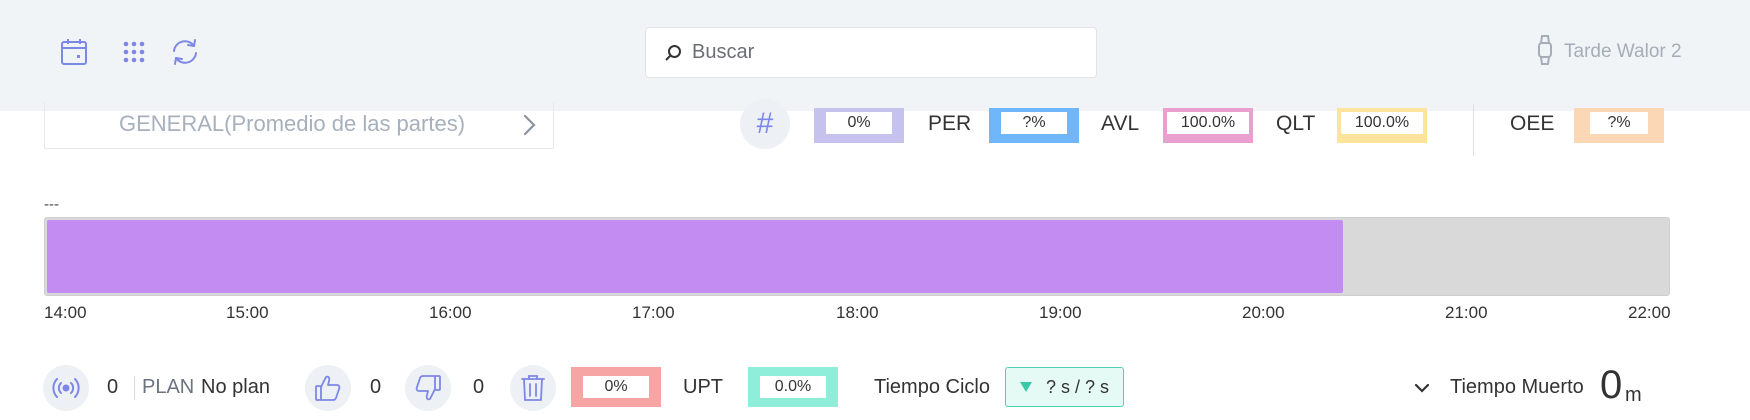 Image resolution: width=1750 pixels, height=420 pixels. Describe the element at coordinates (859, 123) in the screenshot. I see `count-metric-value: 0%` at that location.